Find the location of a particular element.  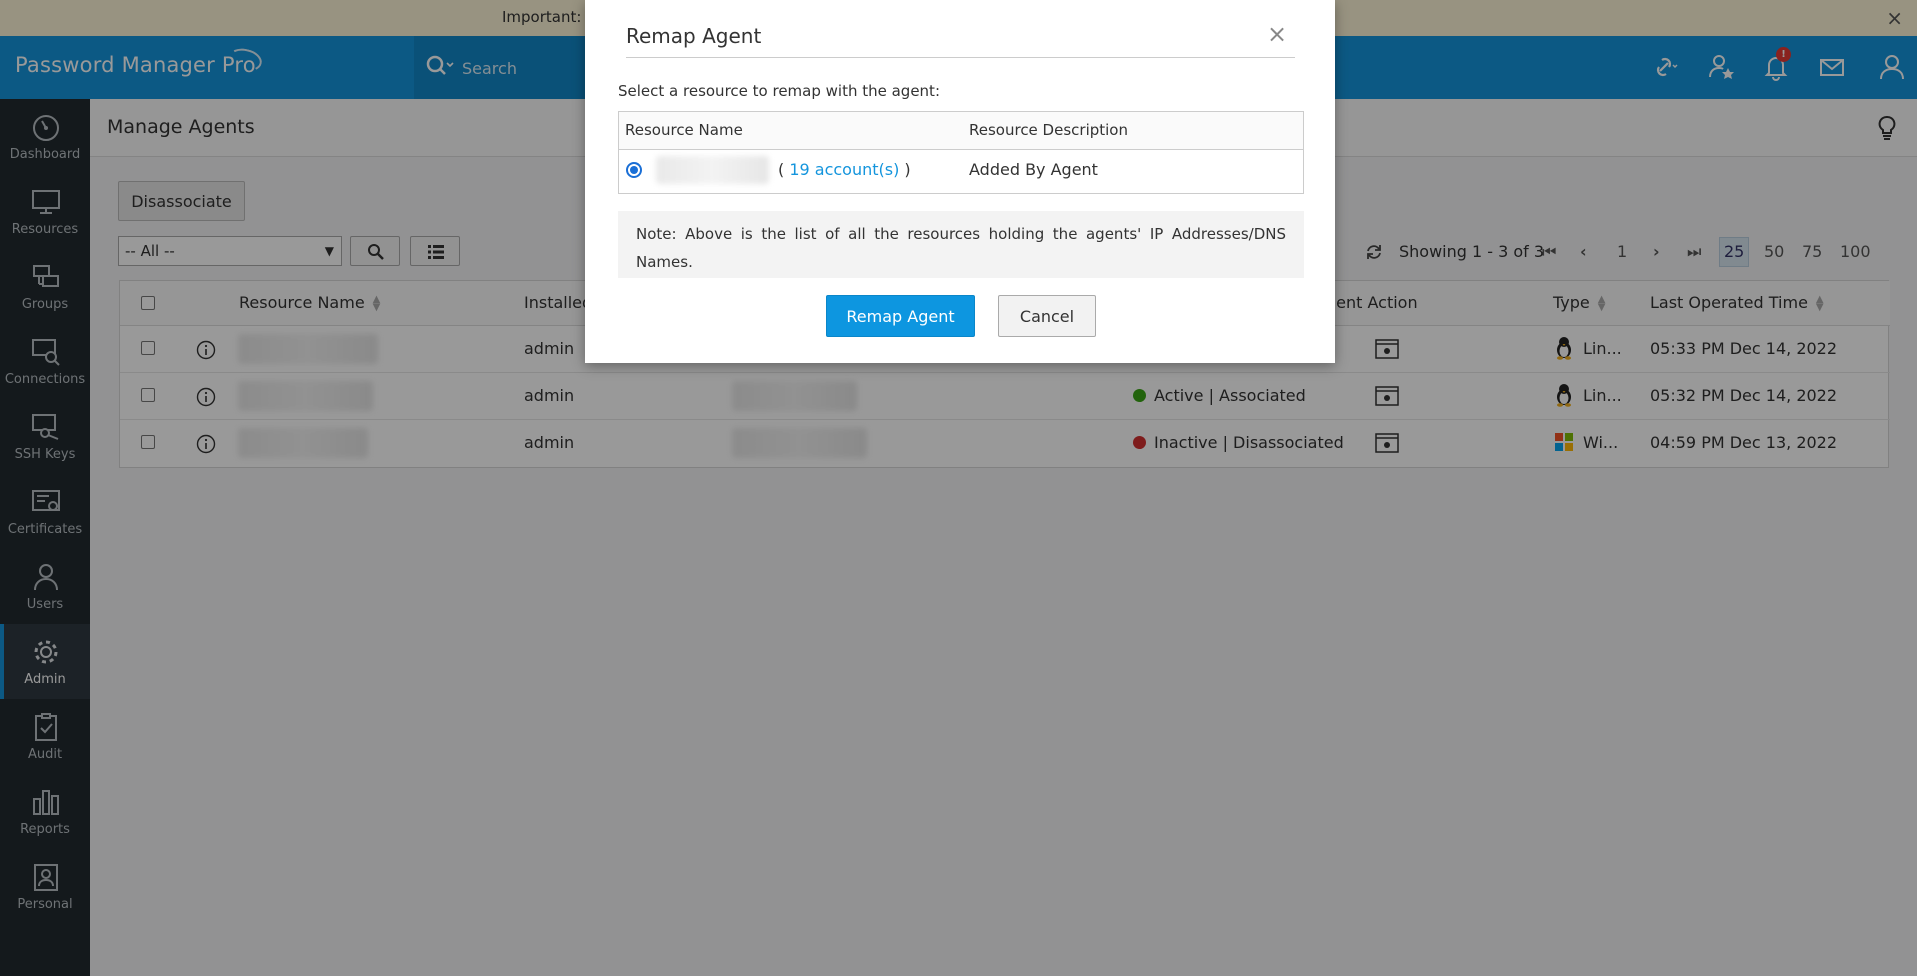

accounts-count: ( 19 account(s) ) is located at coordinates (844, 169).